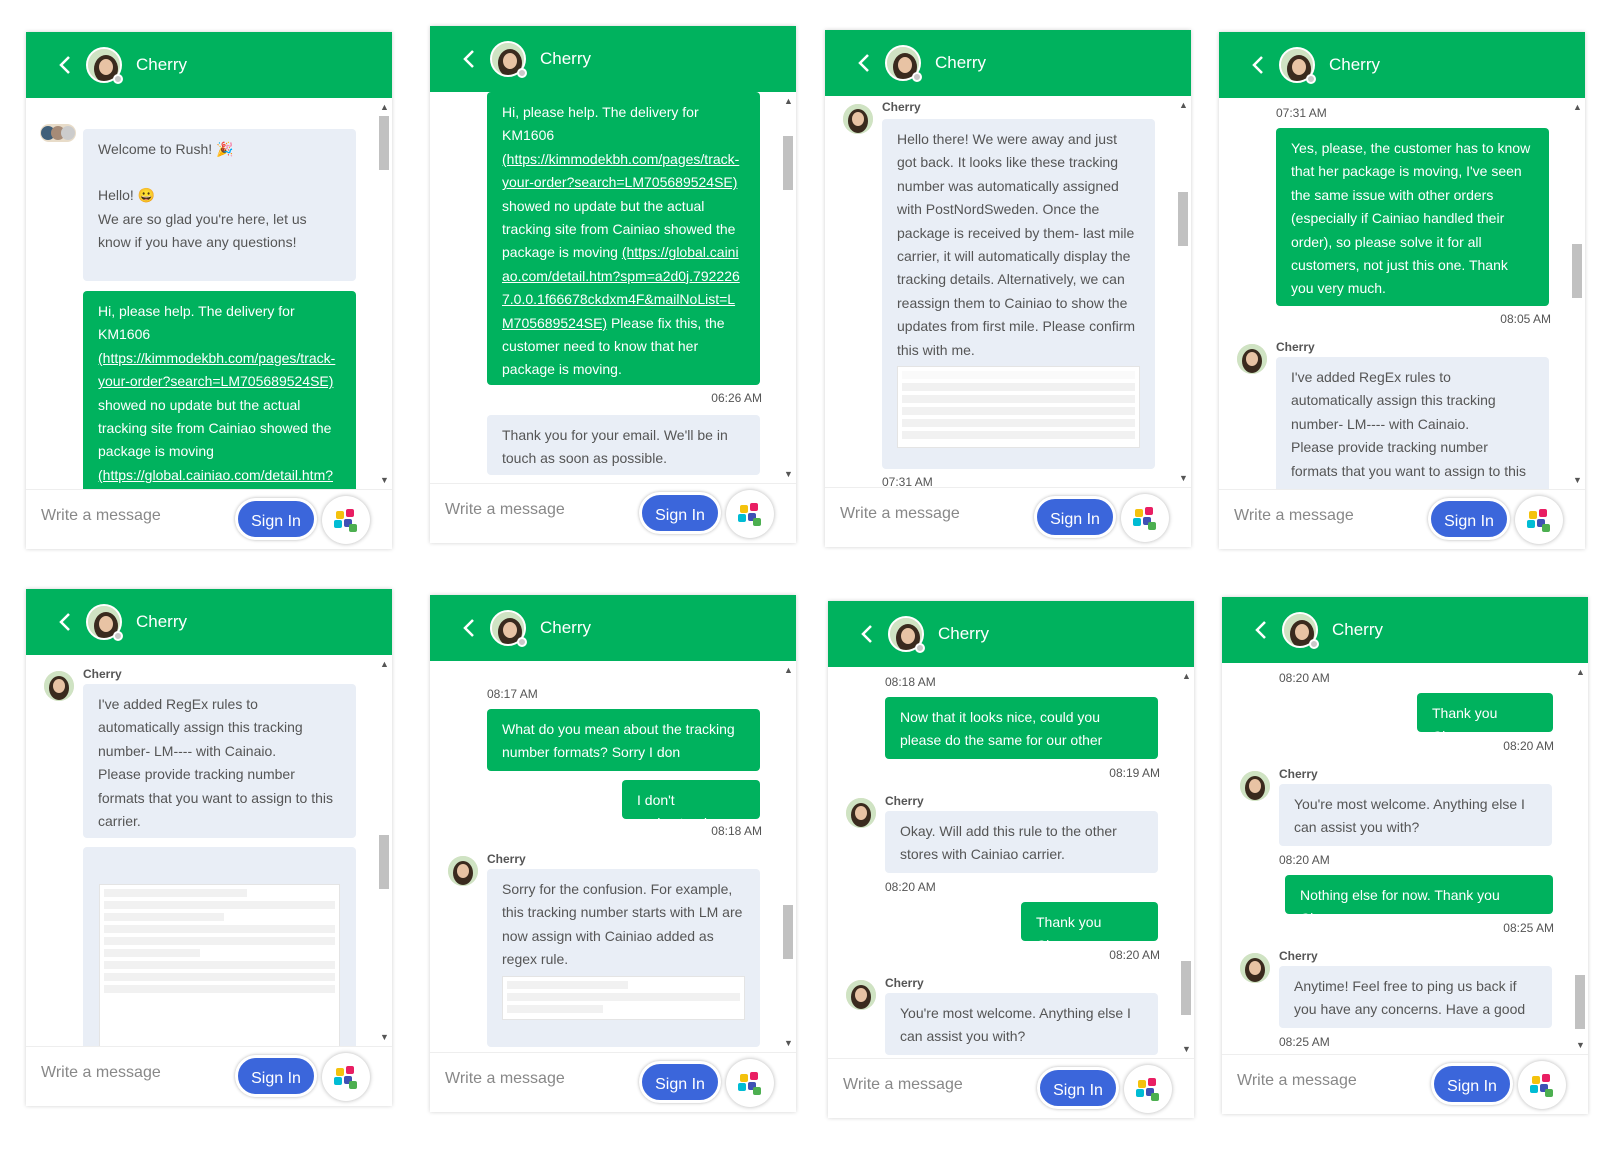  Describe the element at coordinates (512, 694) in the screenshot. I see `timestamp: 08:17 AM` at that location.